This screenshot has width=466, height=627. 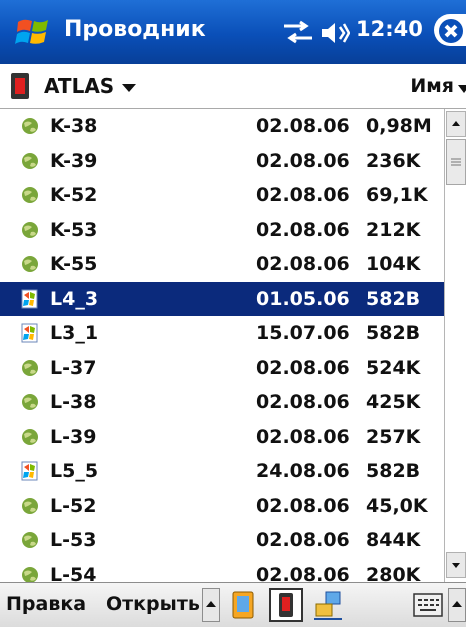 I want to click on keyboard-icon, so click(x=428, y=605).